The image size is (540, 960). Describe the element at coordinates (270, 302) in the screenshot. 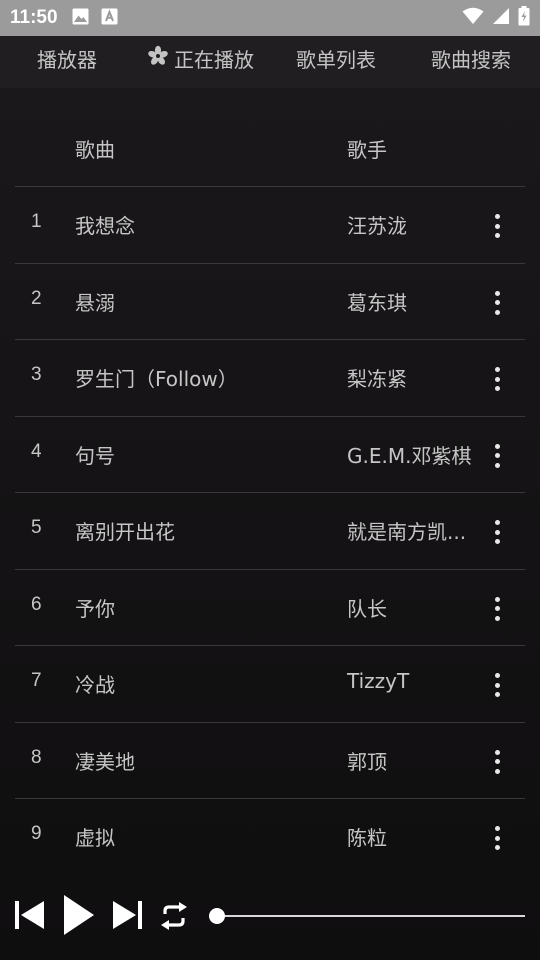

I see `table-row: 2 悬溺 葛东琪` at that location.